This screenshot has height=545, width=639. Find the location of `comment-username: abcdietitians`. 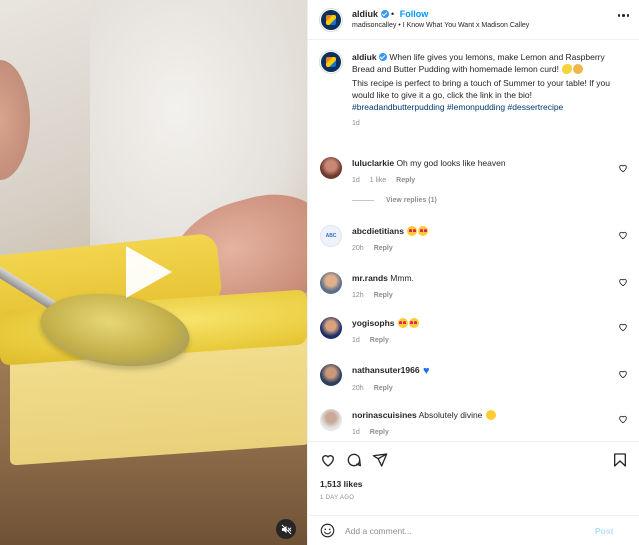

comment-username: abcdietitians is located at coordinates (378, 231).